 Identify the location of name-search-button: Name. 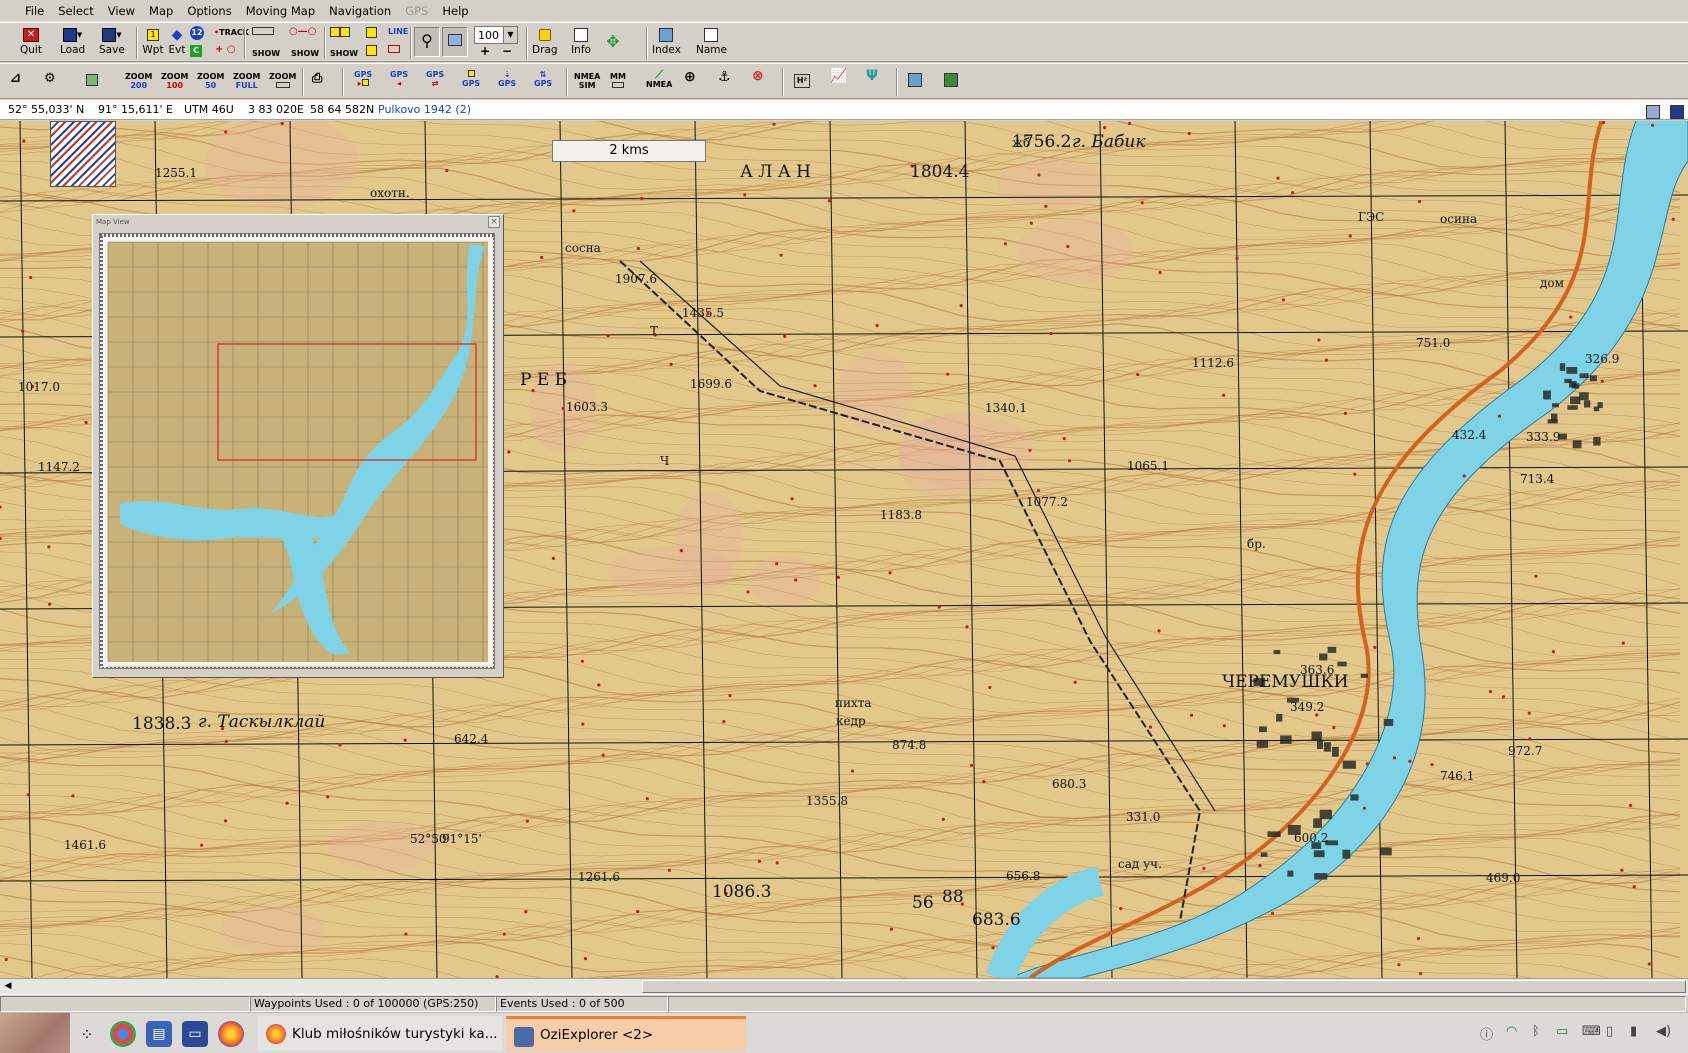
(711, 39).